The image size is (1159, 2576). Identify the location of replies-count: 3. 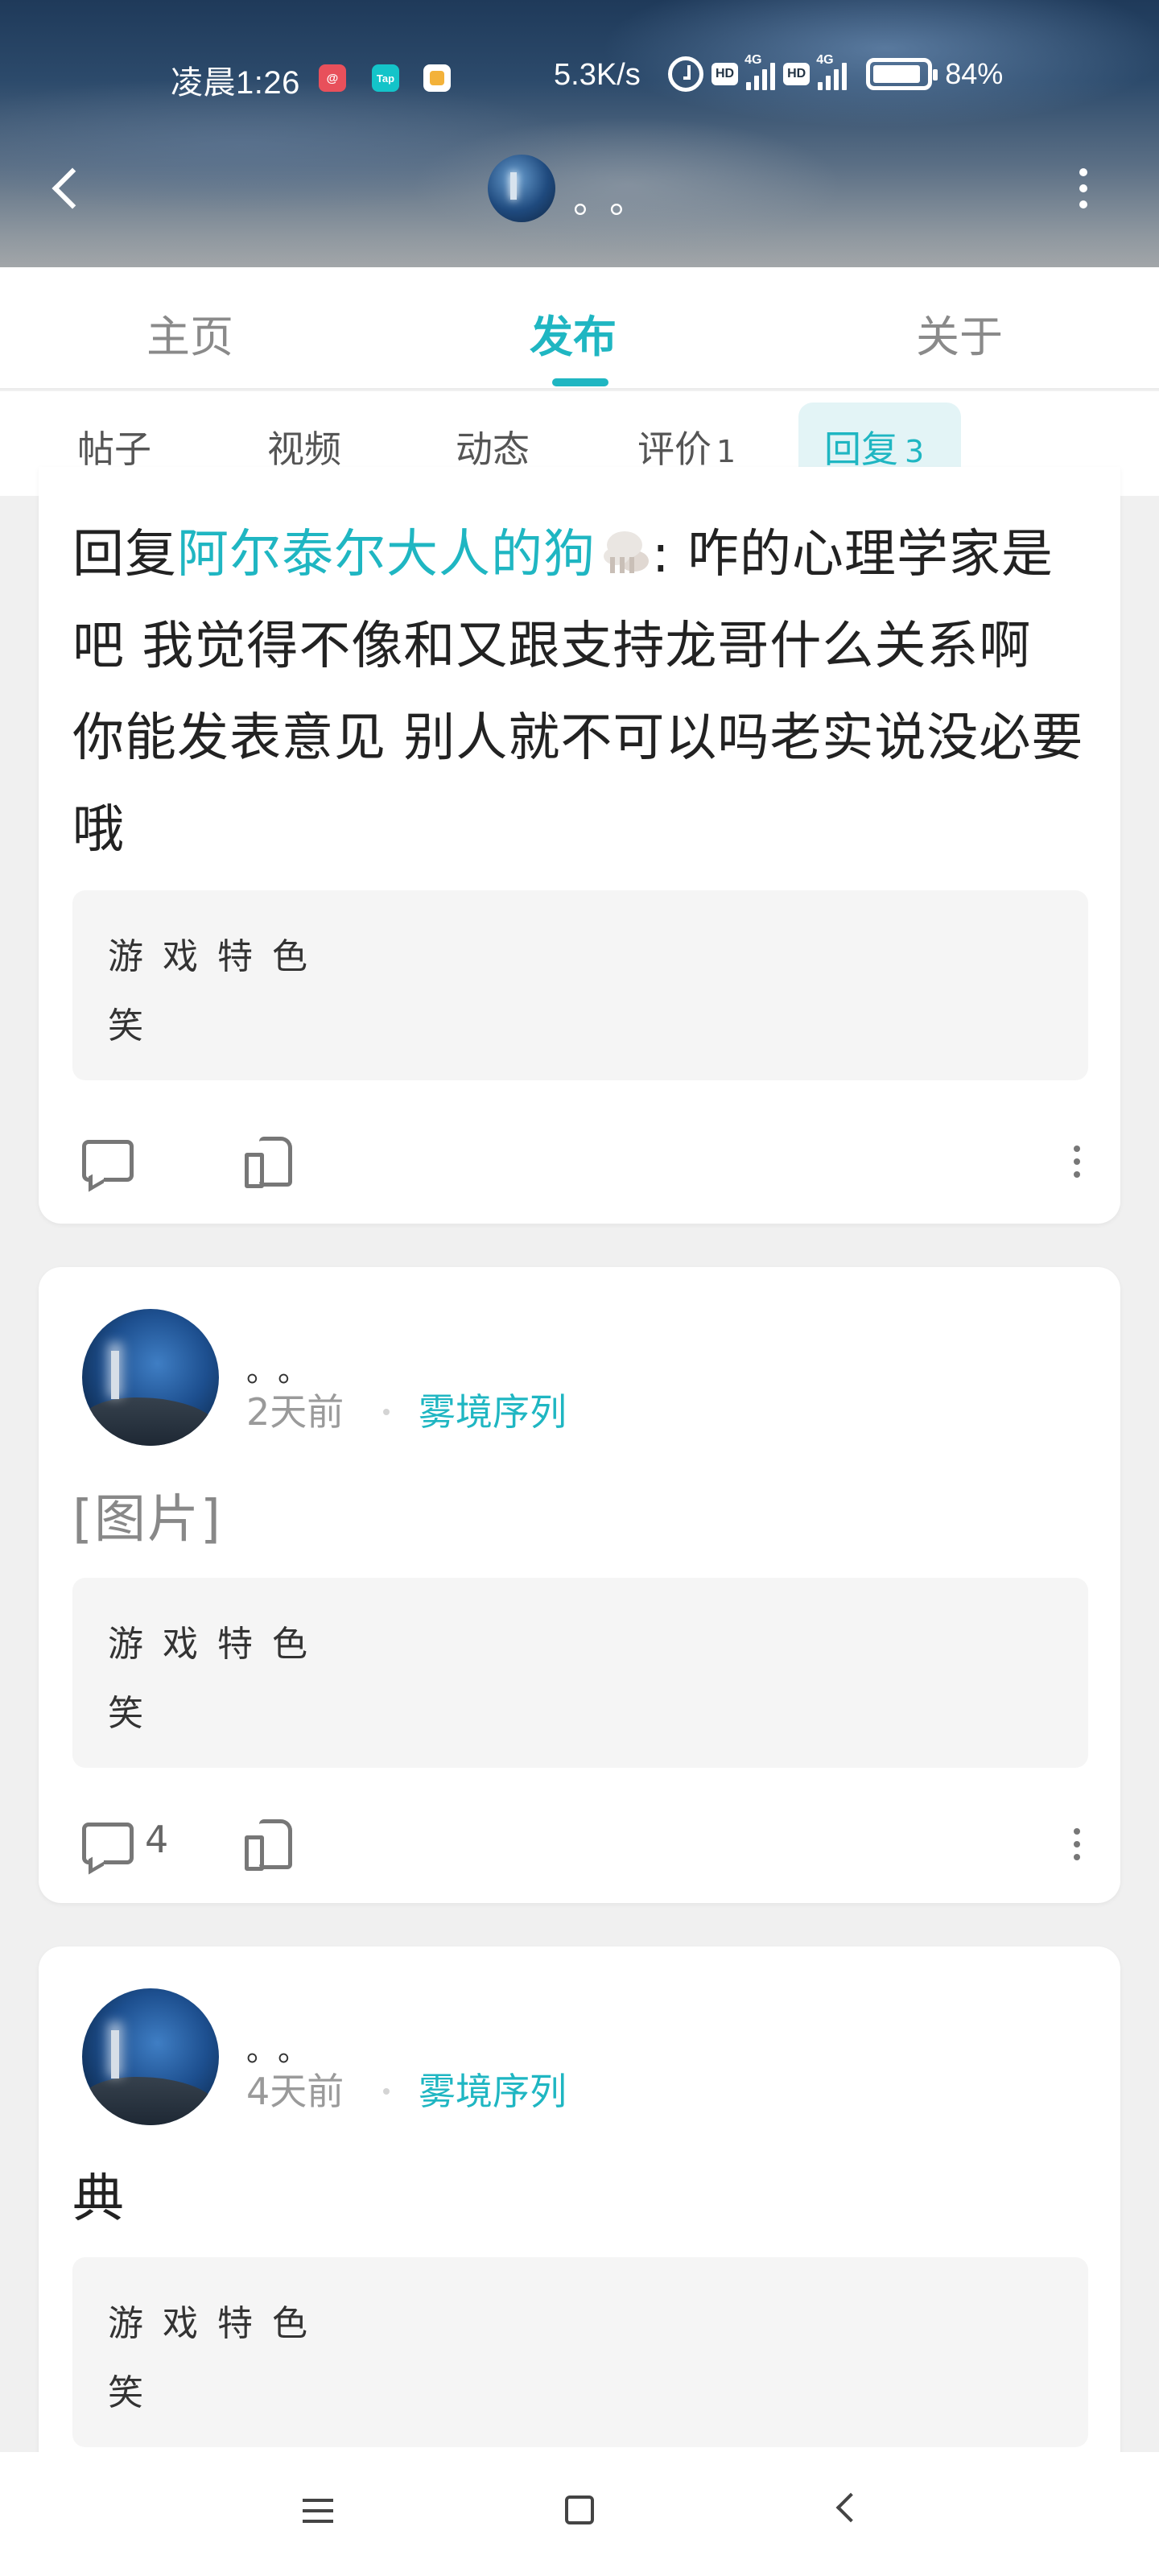
(915, 451).